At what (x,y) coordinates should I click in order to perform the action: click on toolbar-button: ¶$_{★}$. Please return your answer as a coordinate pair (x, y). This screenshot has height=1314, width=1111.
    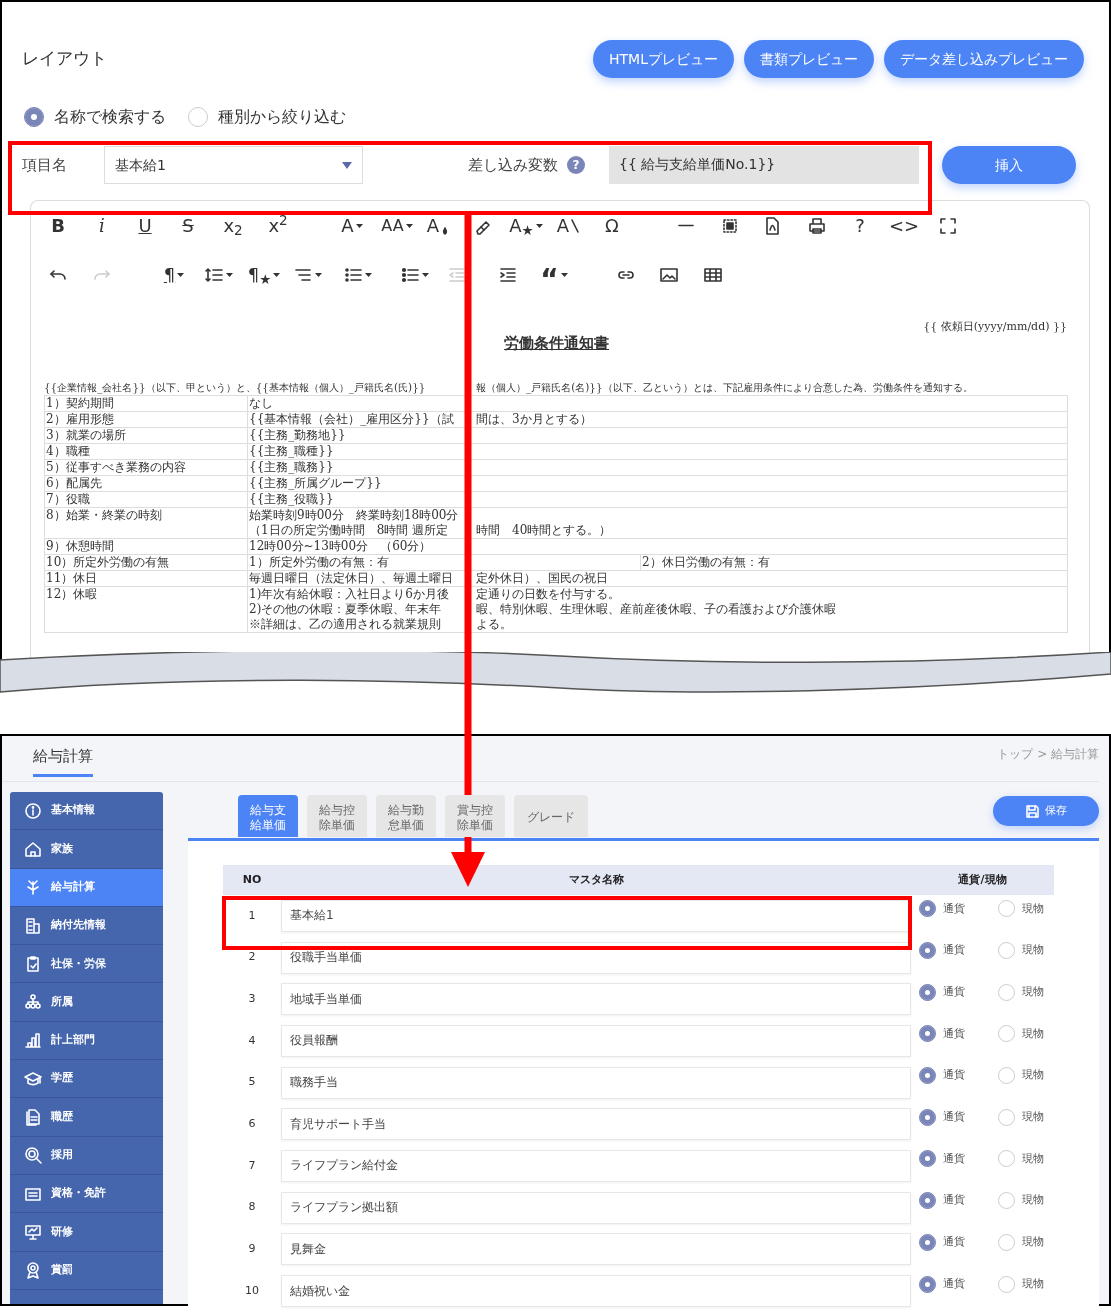
    Looking at the image, I should click on (264, 274).